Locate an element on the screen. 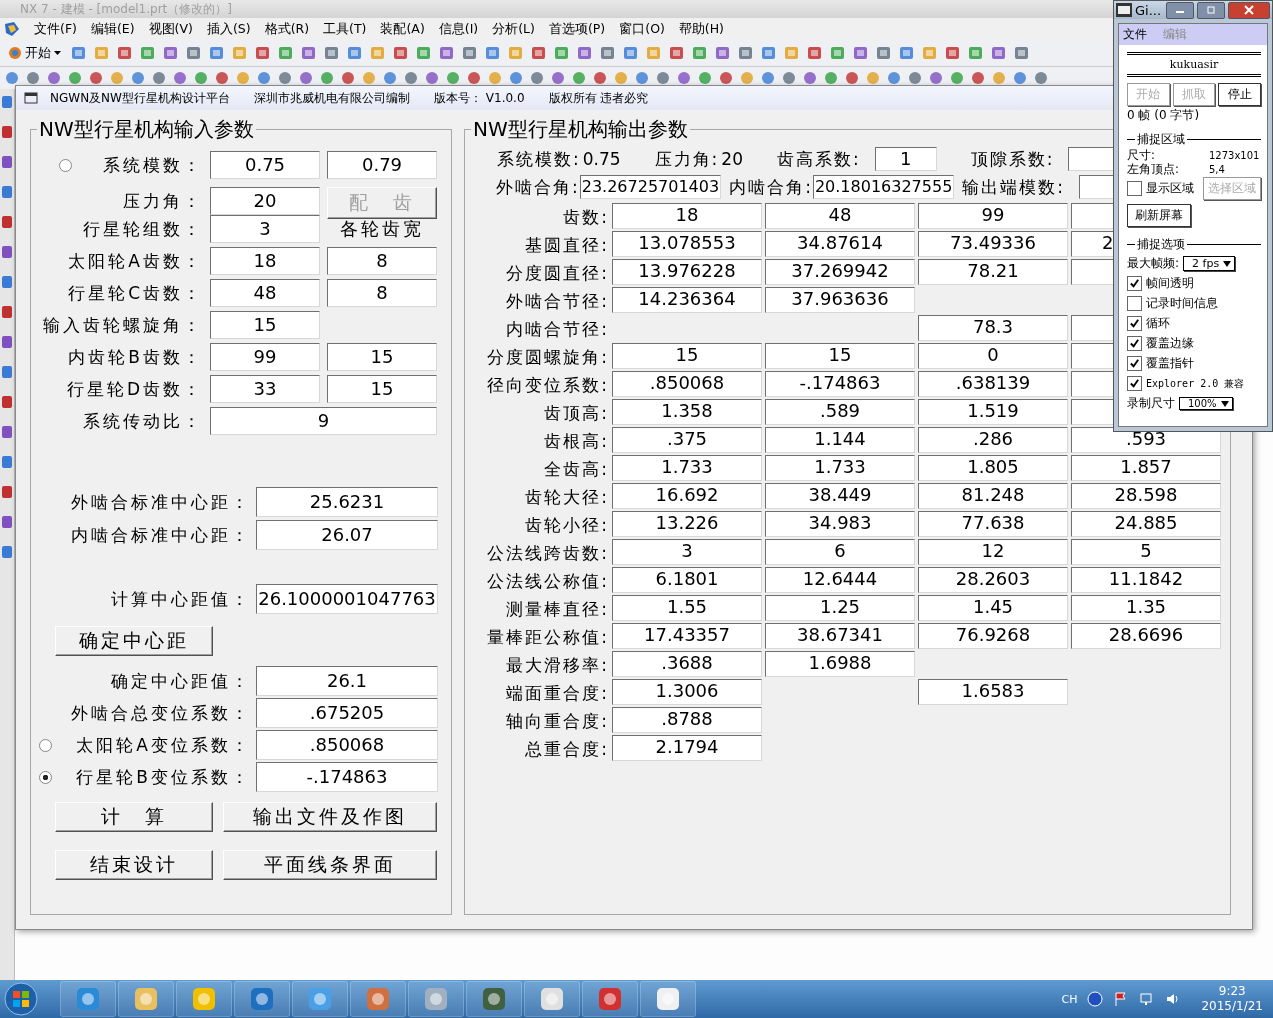 The width and height of the screenshot is (1273, 1018). action-button: 结束设计 is located at coordinates (134, 865).